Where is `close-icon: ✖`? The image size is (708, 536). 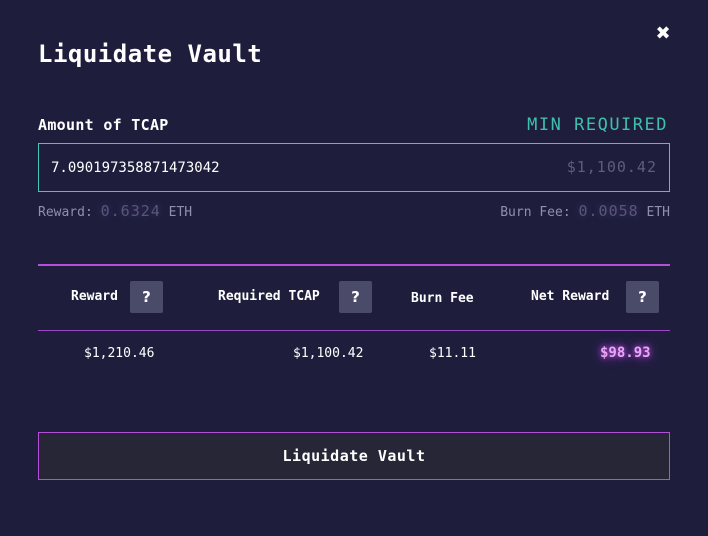
close-icon: ✖ is located at coordinates (663, 34).